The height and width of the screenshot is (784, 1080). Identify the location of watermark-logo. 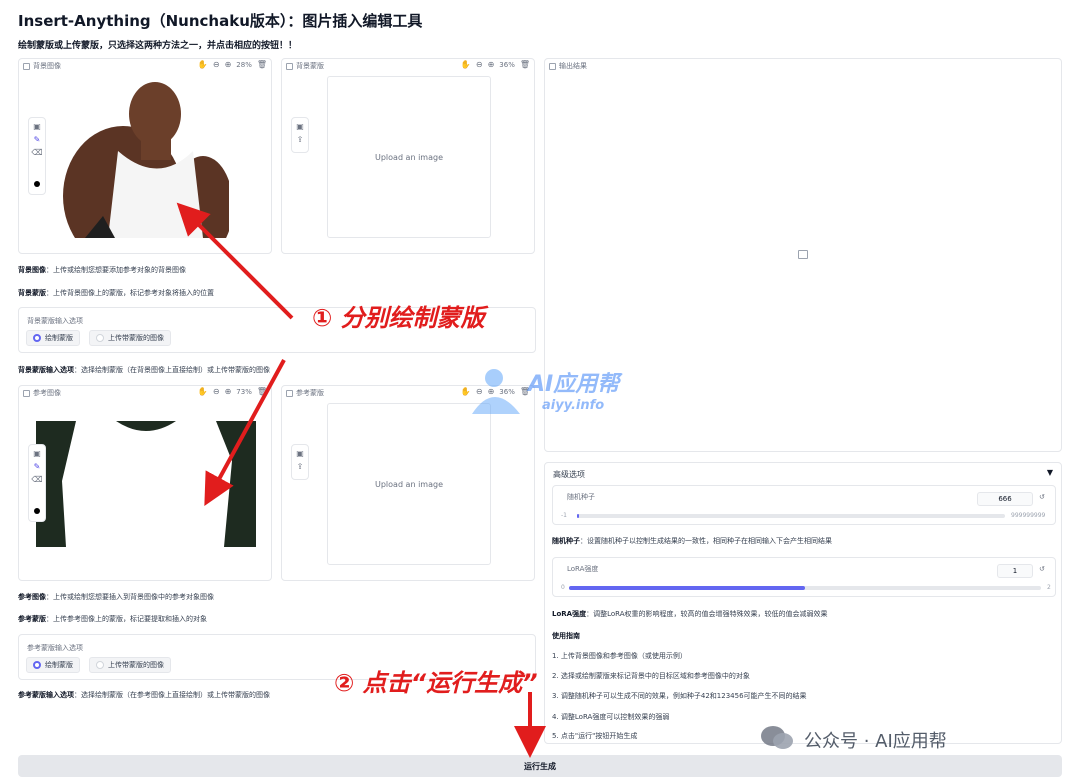
(496, 391).